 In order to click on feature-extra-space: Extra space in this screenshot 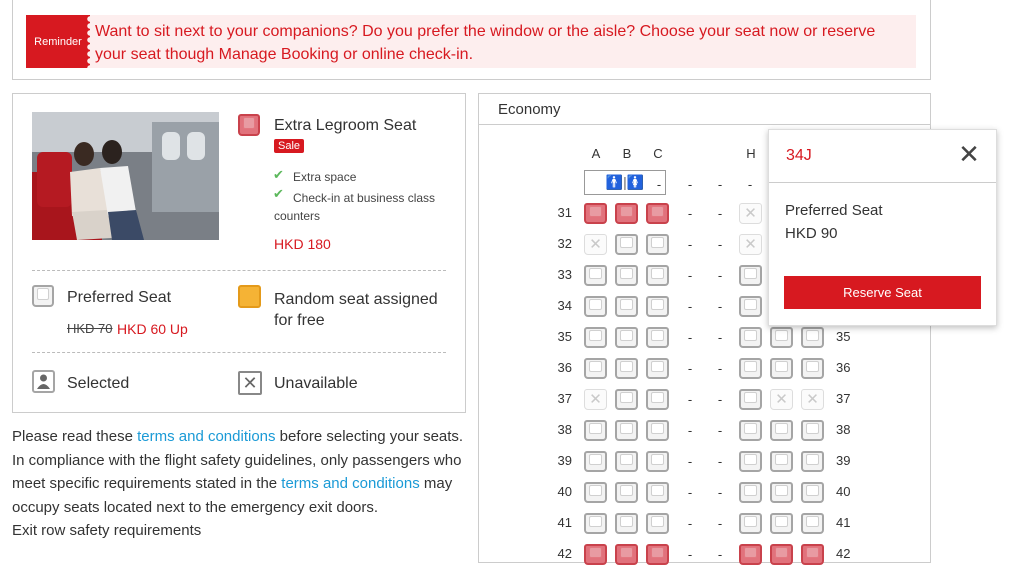, I will do `click(325, 177)`.